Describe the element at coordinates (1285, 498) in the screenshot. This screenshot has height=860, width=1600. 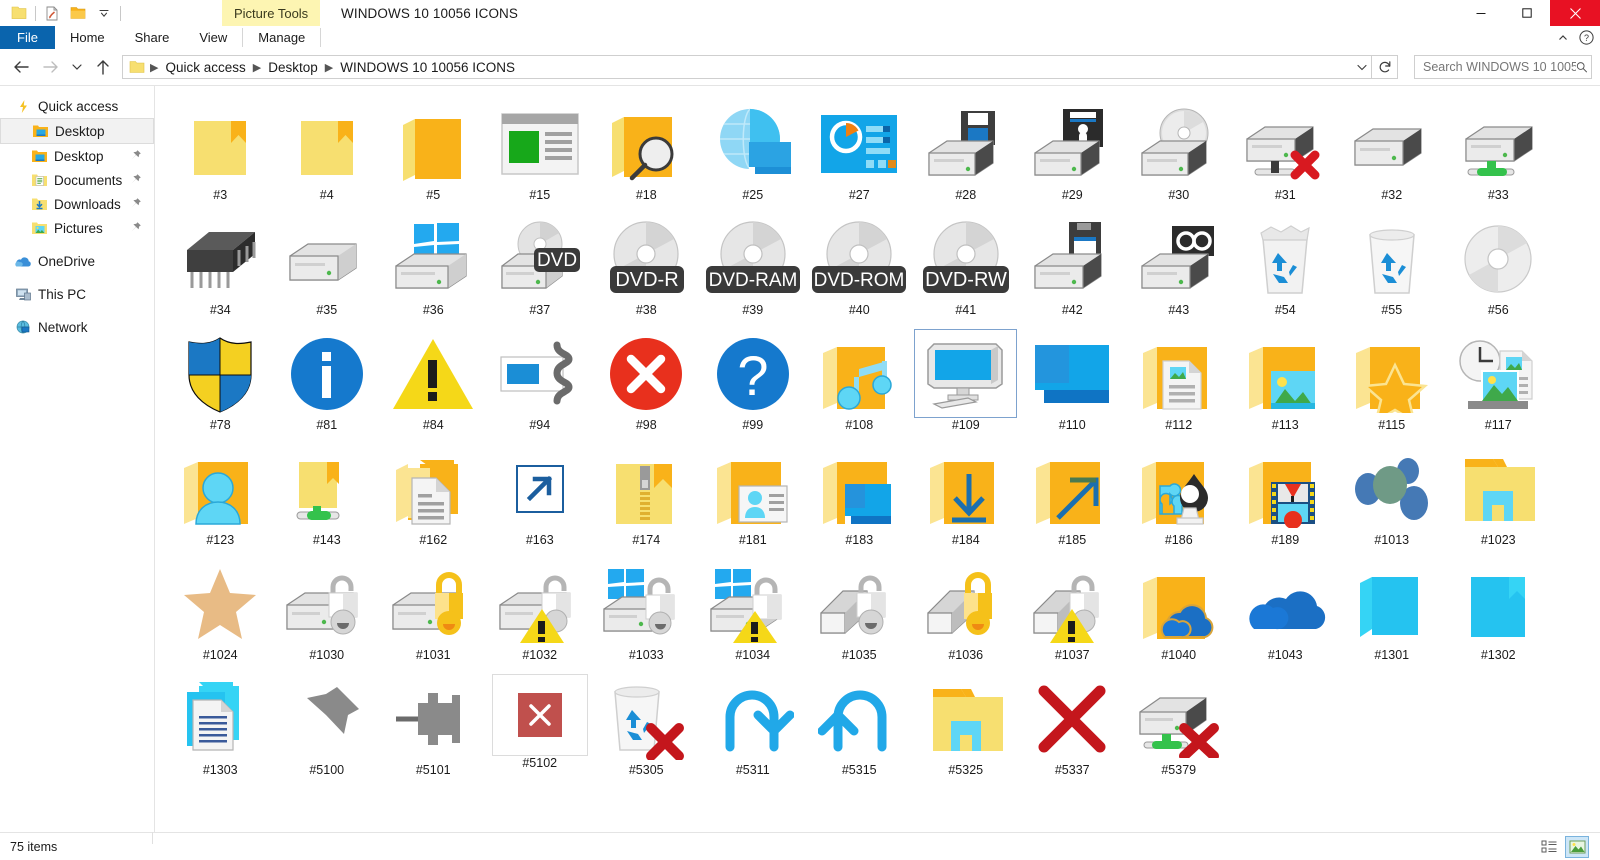
I see `file-item: #189` at that location.